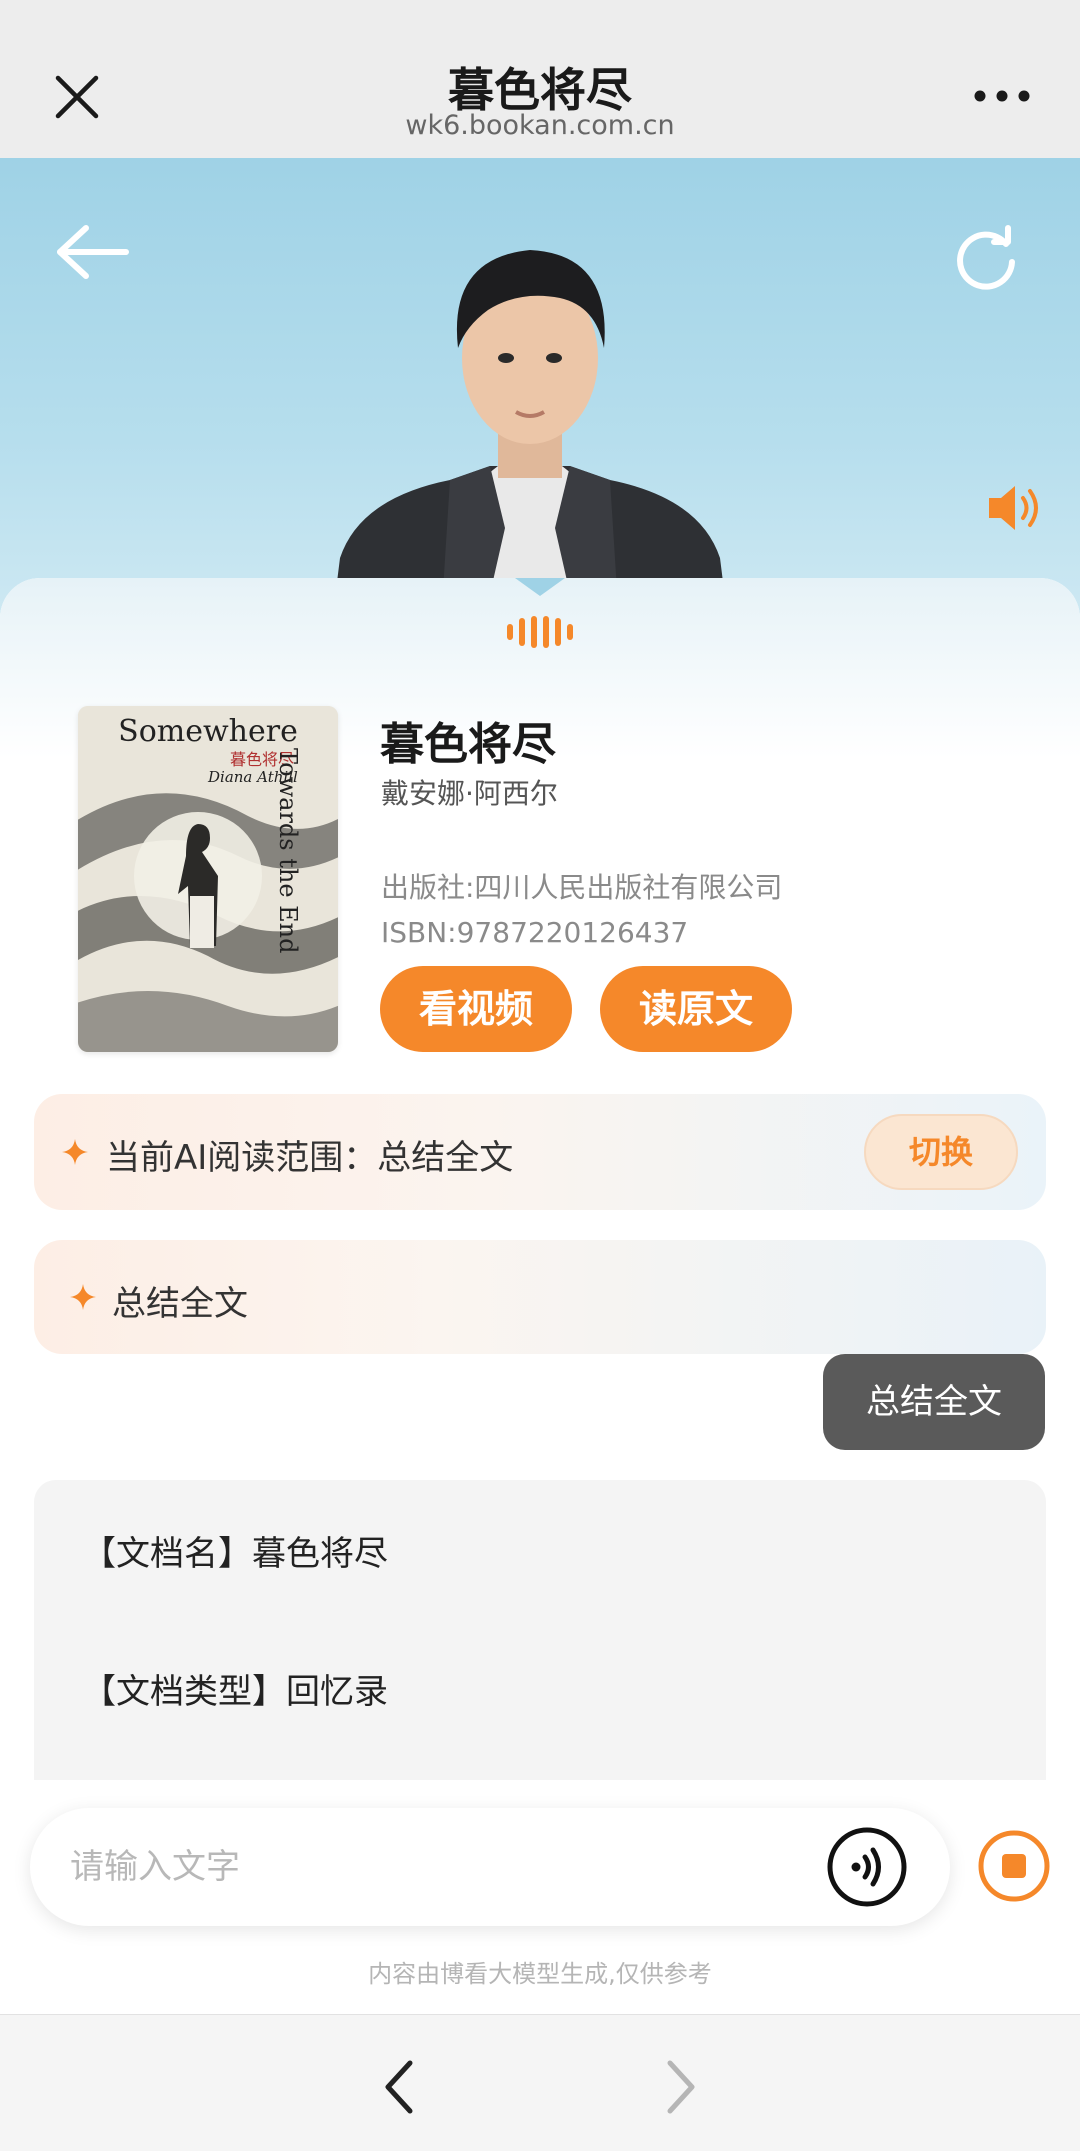  I want to click on voice-icon, so click(867, 1867).